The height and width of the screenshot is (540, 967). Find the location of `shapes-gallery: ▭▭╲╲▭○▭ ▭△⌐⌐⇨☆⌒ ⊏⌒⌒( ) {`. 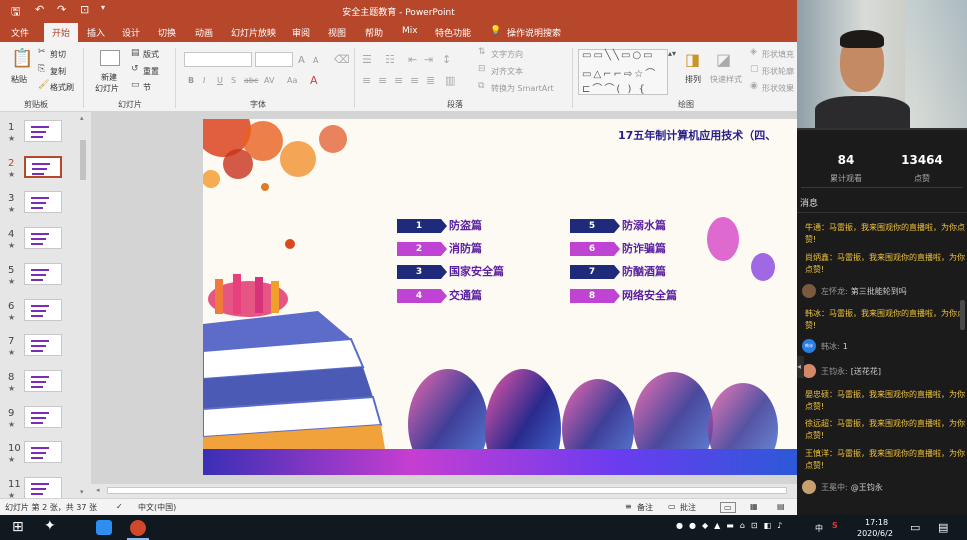

shapes-gallery: ▭▭╲╲▭○▭ ▭△⌐⌐⇨☆⌒ ⊏⌒⌒( ) { is located at coordinates (623, 72).